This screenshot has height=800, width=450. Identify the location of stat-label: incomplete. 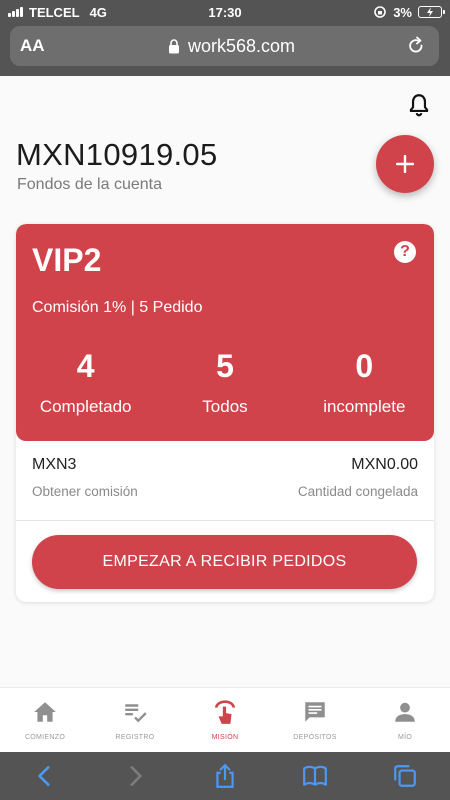
(364, 406).